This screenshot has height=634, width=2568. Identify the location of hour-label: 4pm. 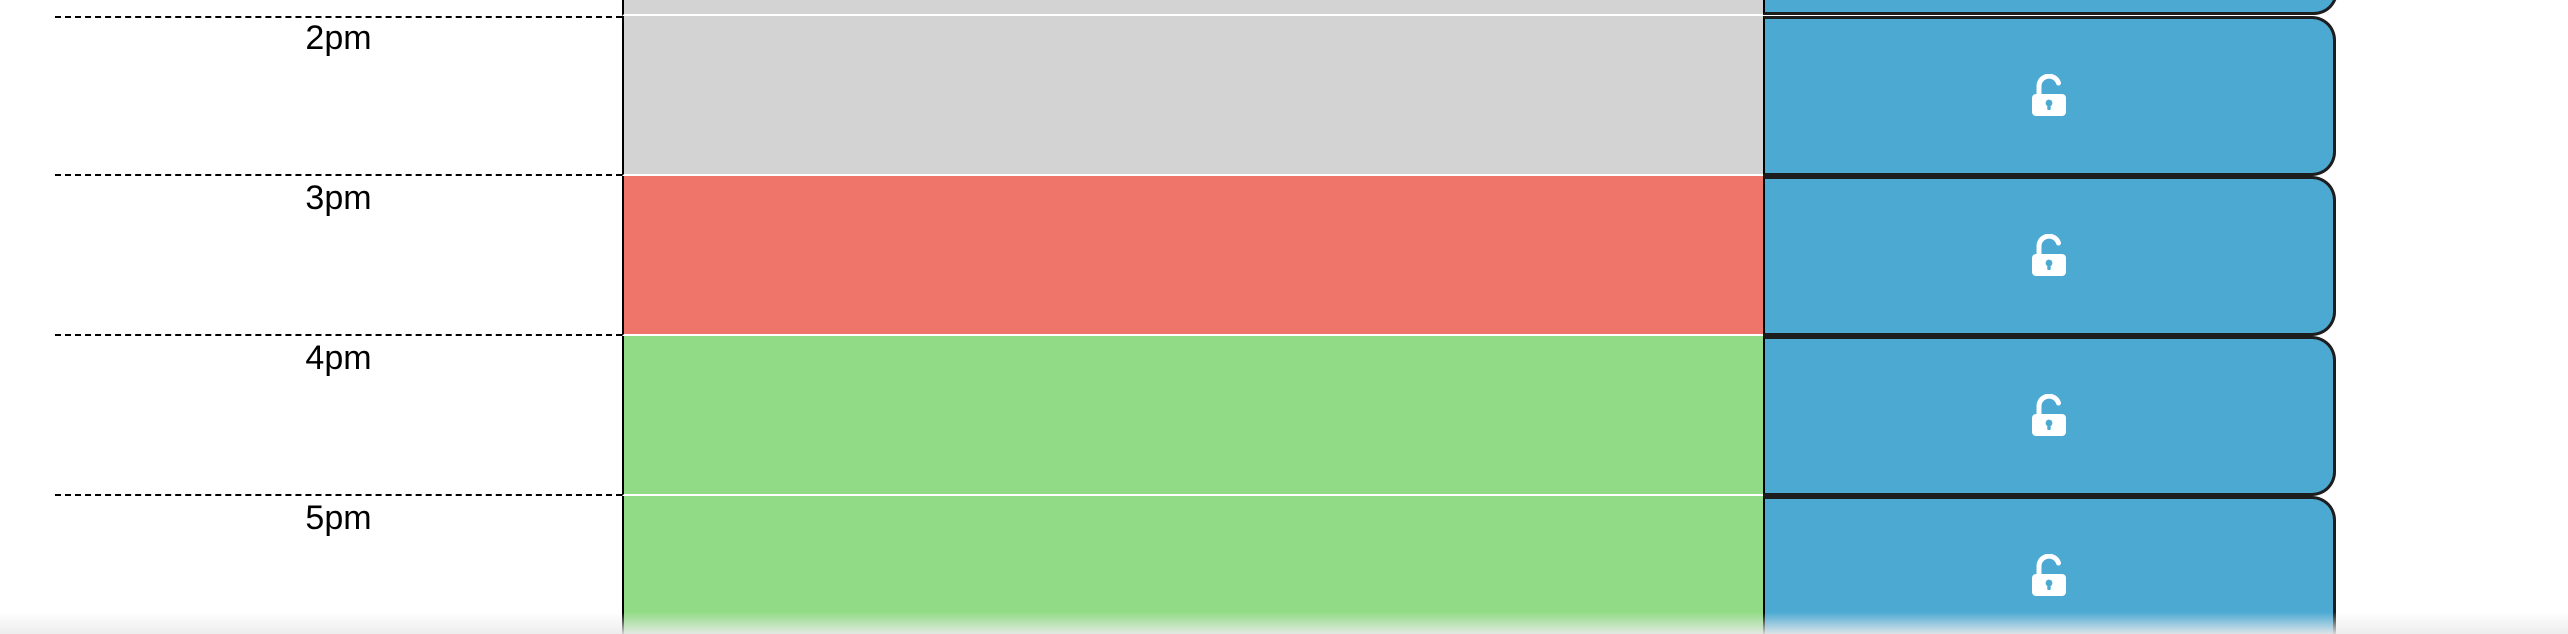
(338, 358).